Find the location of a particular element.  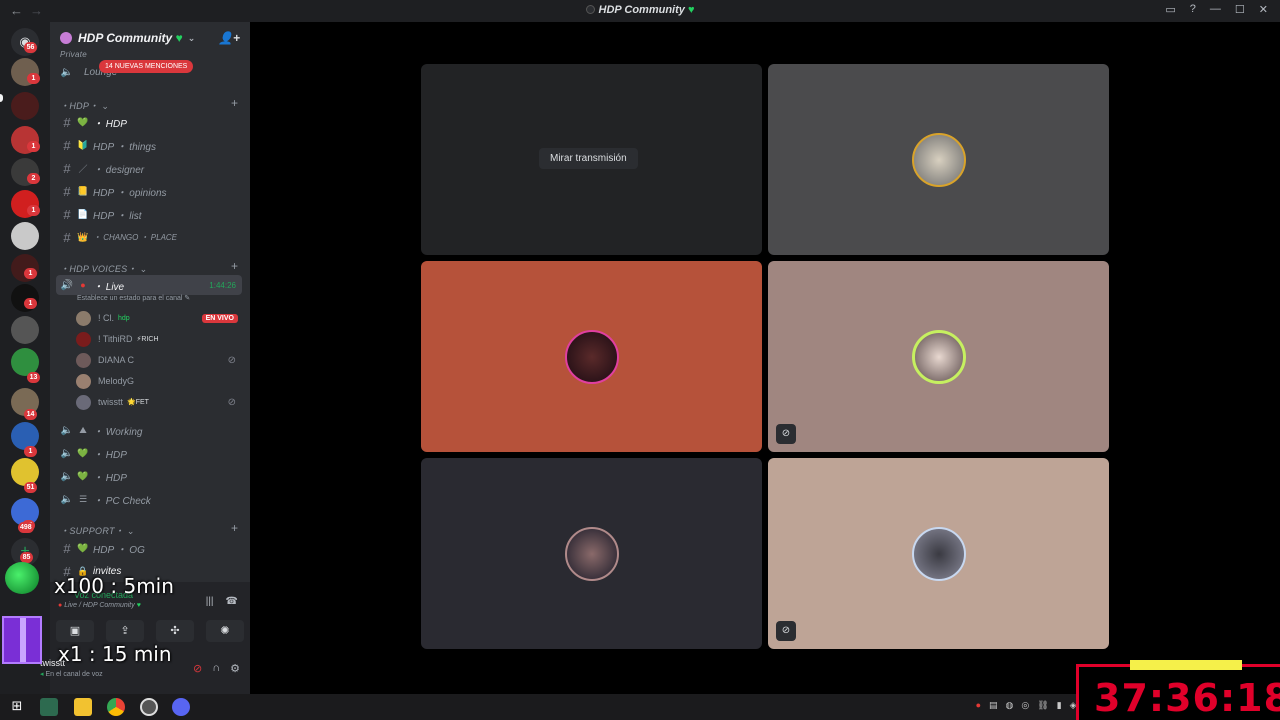

voice-channel-hdp: 🔈 💚 ・ HDP is located at coordinates (149, 453).